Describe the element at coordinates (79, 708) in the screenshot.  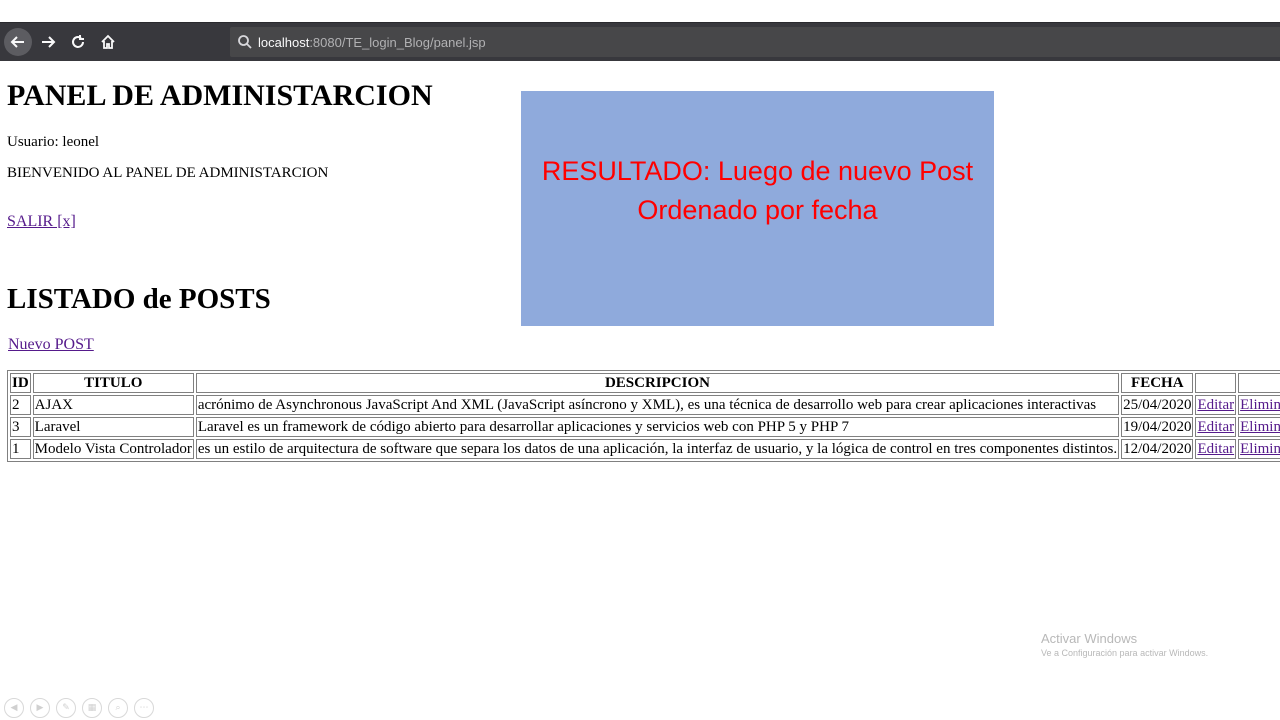
I see `presentation-toolbar: ◀ ▶ ✎ ▦ ⌕ ⋯` at that location.